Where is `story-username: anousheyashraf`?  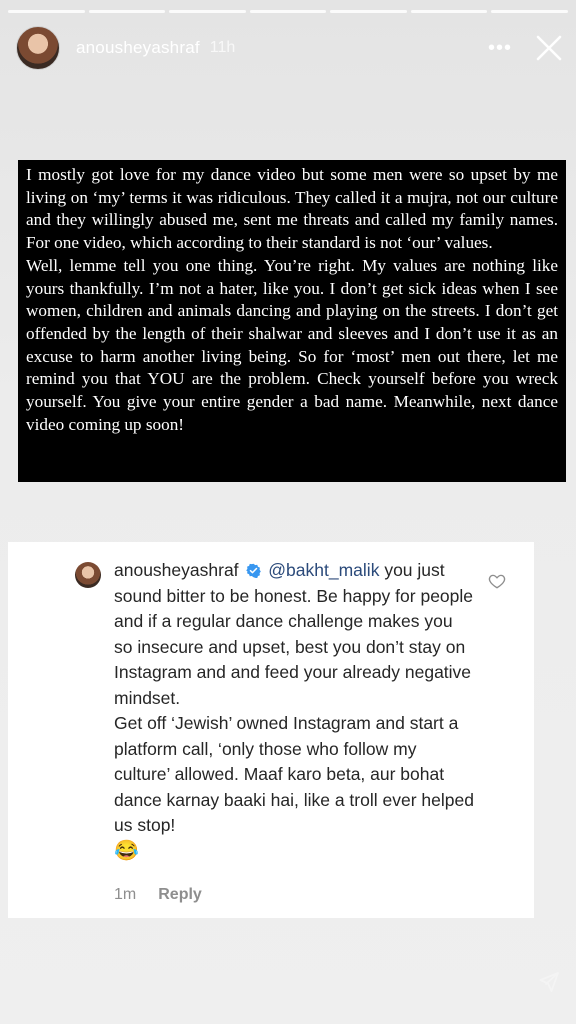 story-username: anousheyashraf is located at coordinates (138, 48).